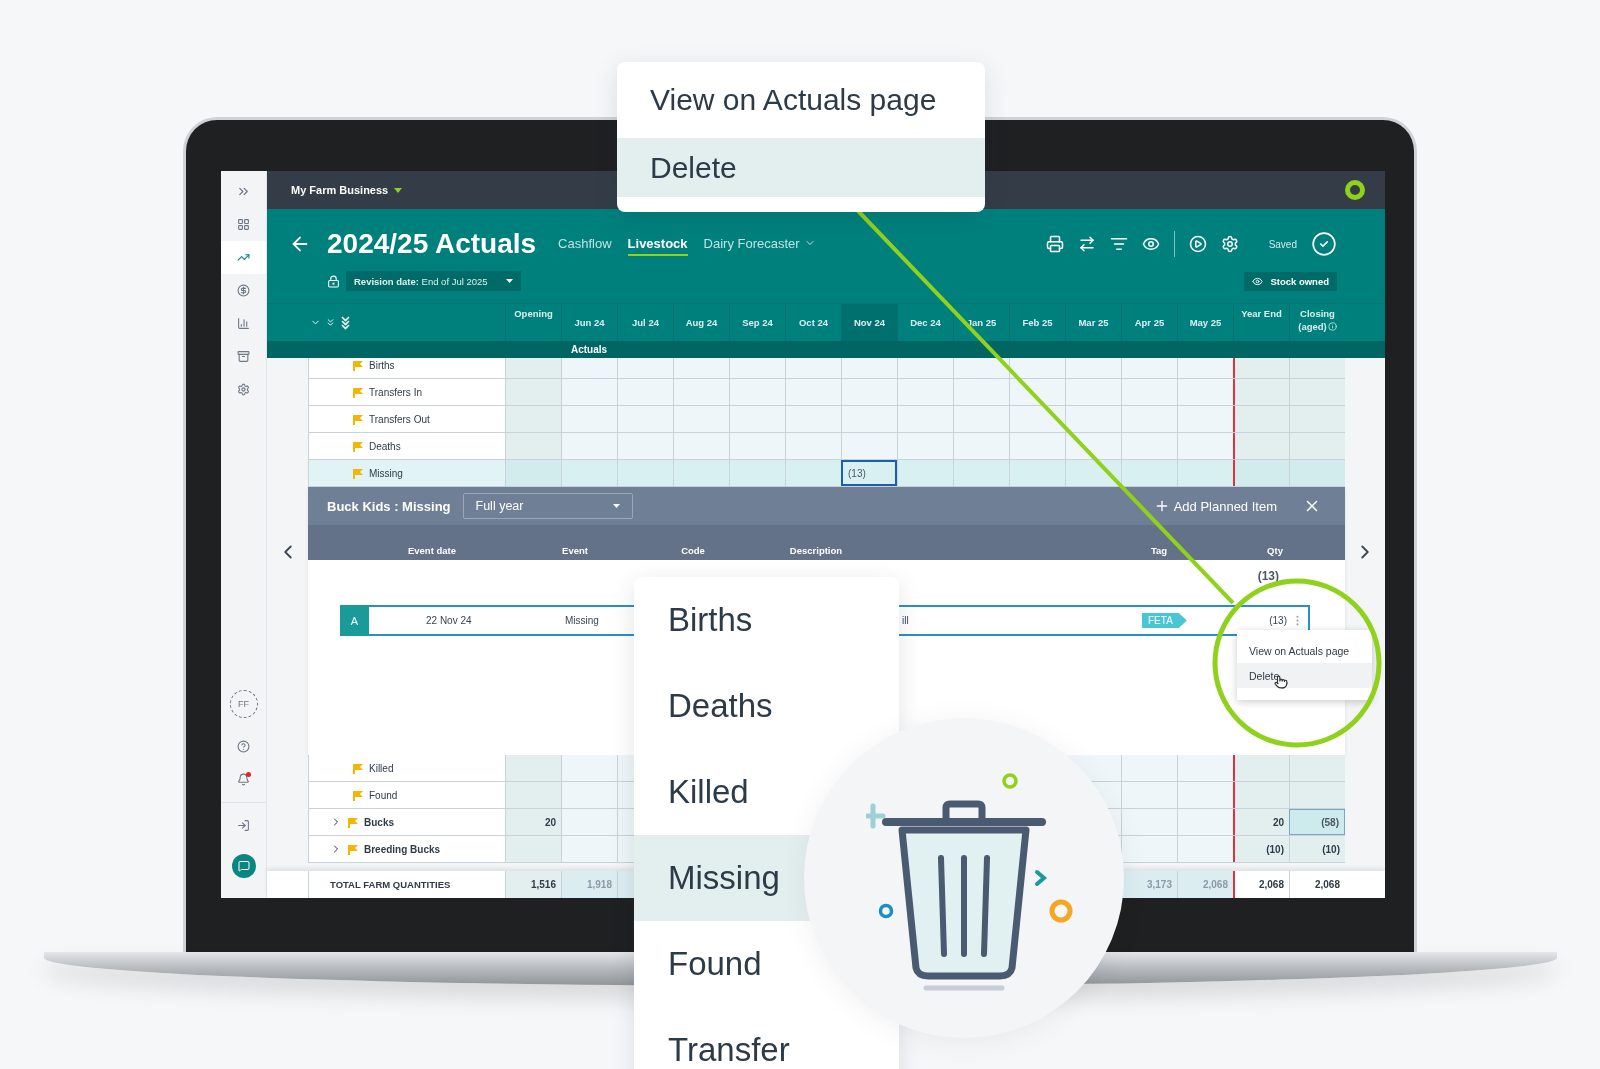 Image resolution: width=1600 pixels, height=1069 pixels. Describe the element at coordinates (243, 257) in the screenshot. I see `trend-icon` at that location.